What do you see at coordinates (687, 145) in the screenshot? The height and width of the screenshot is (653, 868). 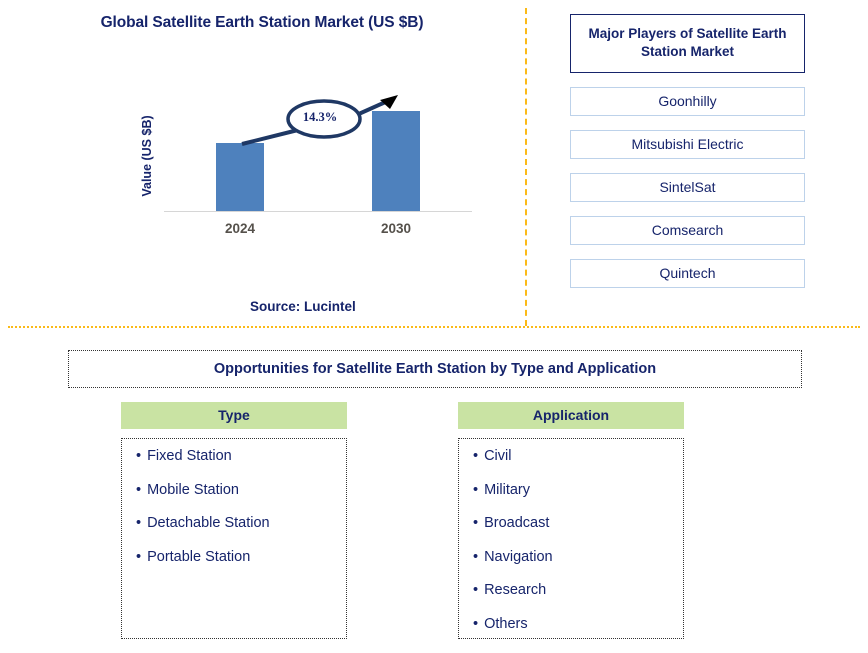 I see `player-item: Mitsubishi Electric` at bounding box center [687, 145].